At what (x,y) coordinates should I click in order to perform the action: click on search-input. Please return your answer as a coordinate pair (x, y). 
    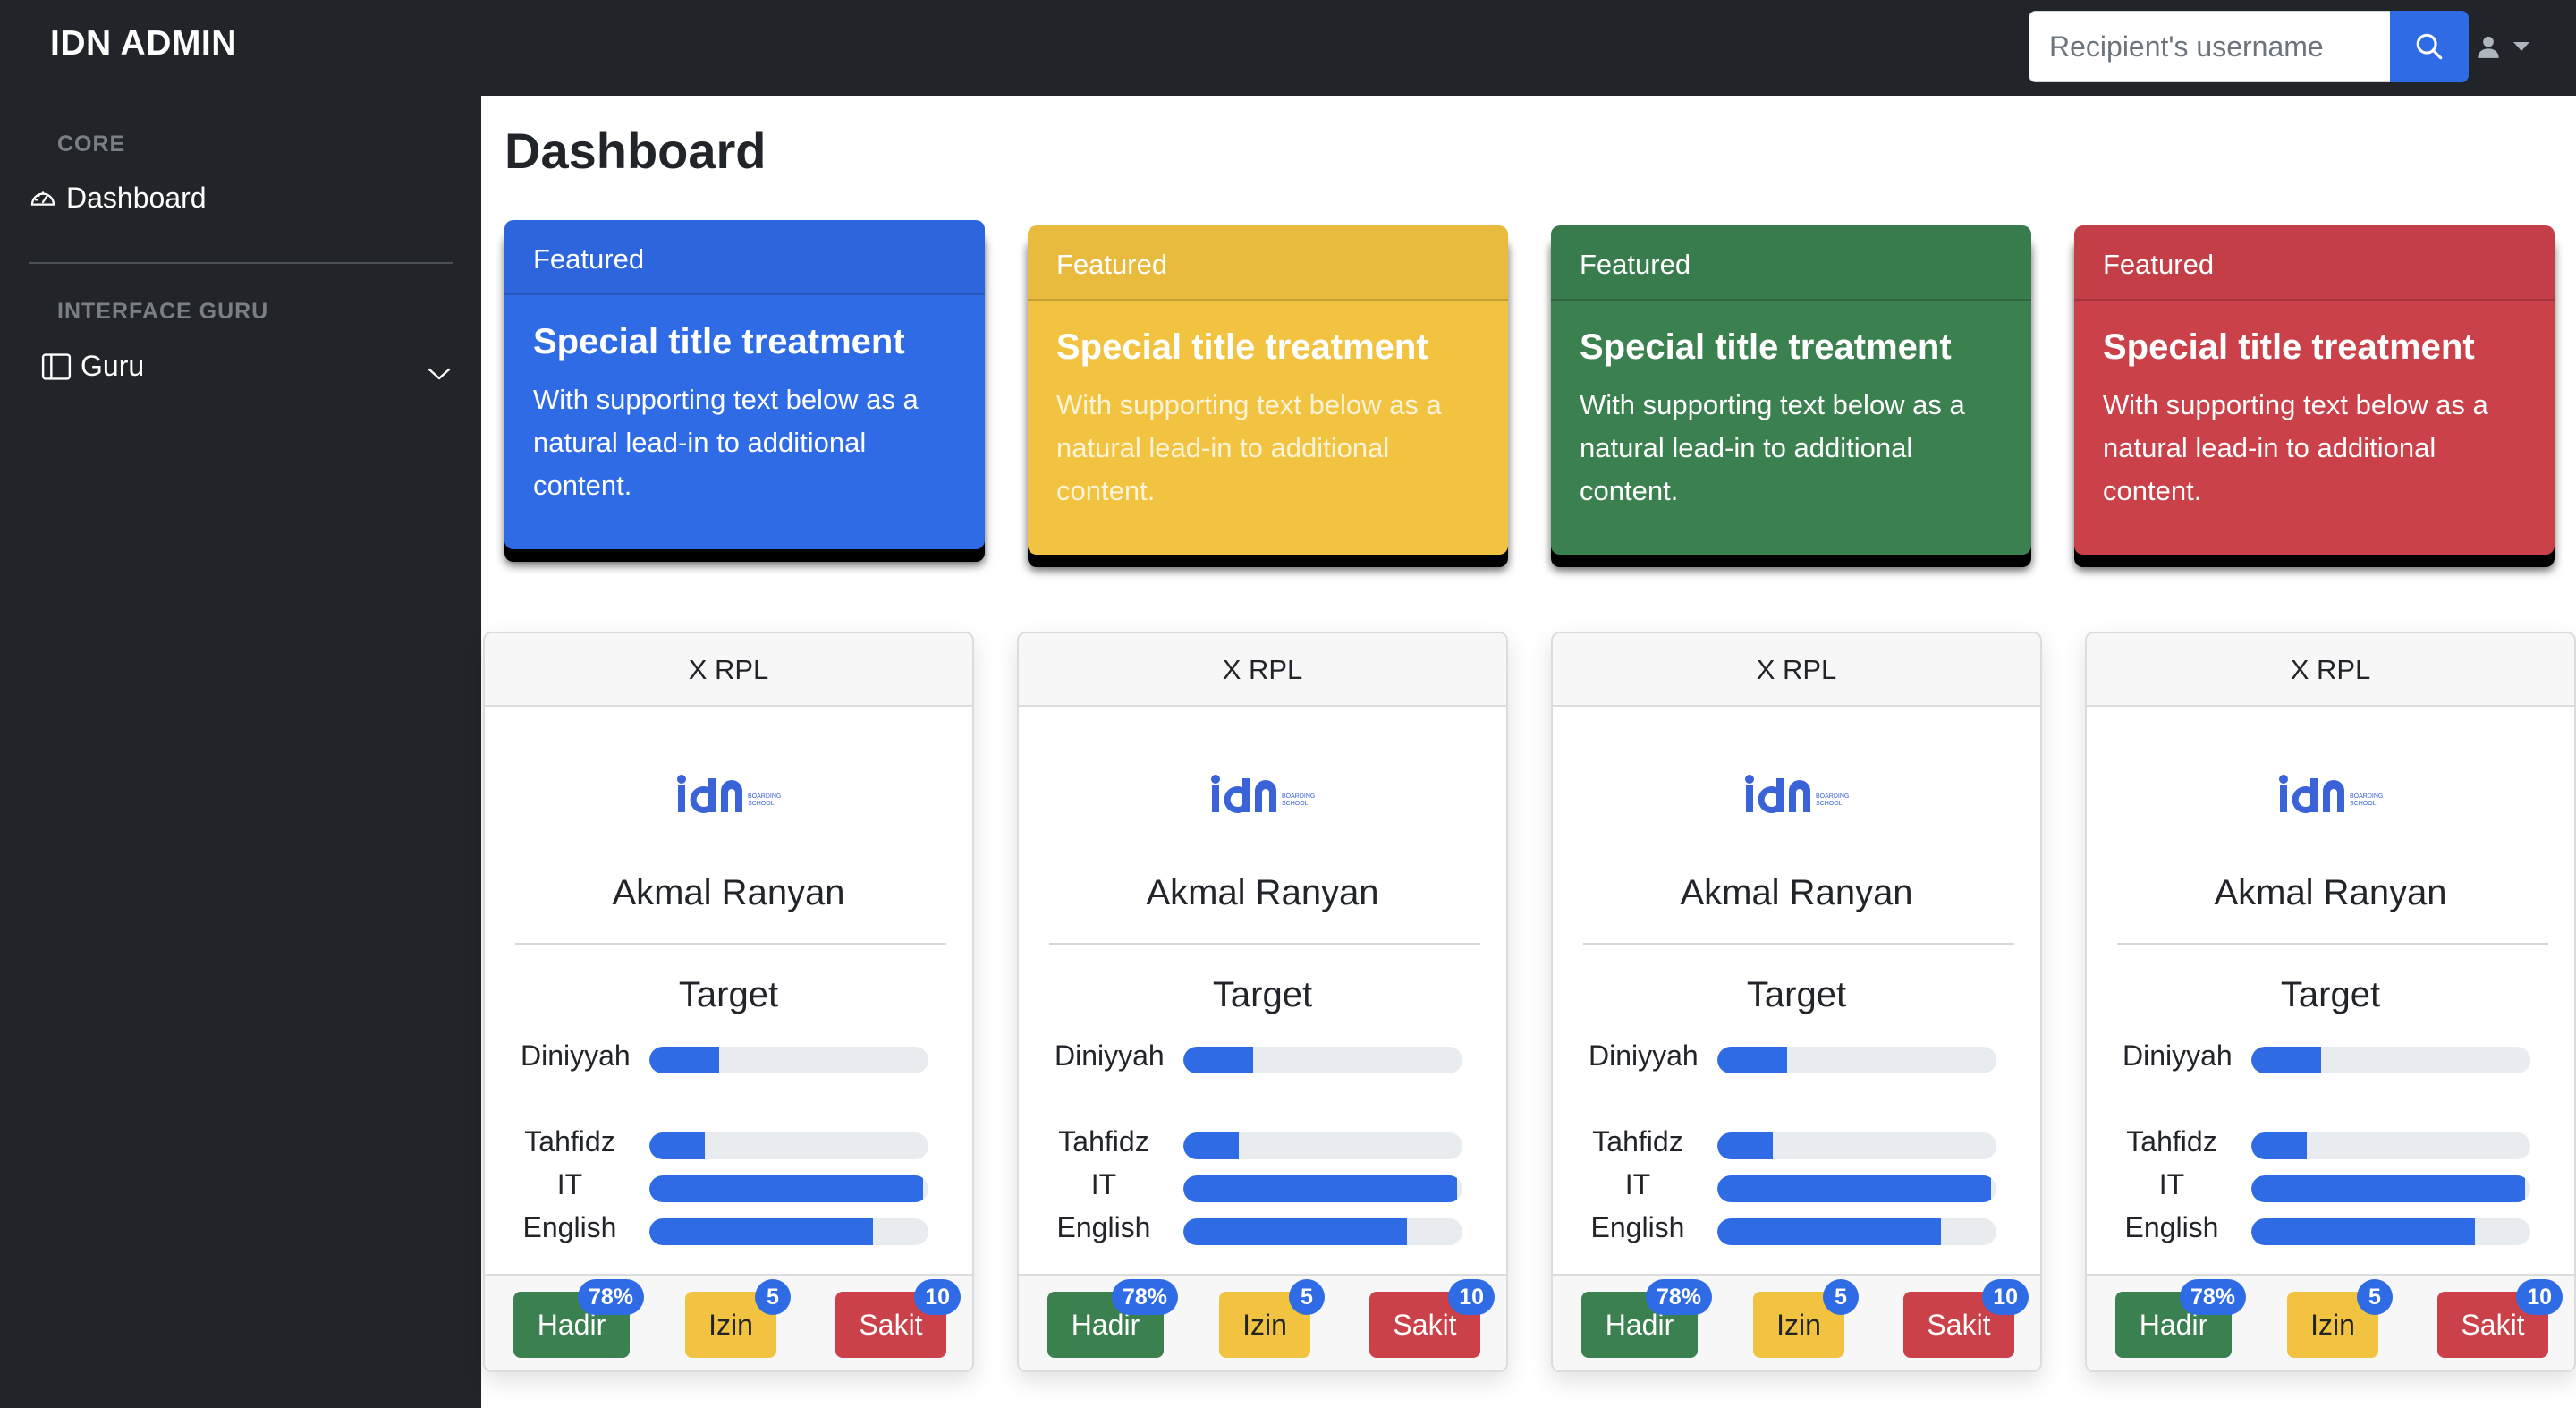
    Looking at the image, I should click on (2209, 46).